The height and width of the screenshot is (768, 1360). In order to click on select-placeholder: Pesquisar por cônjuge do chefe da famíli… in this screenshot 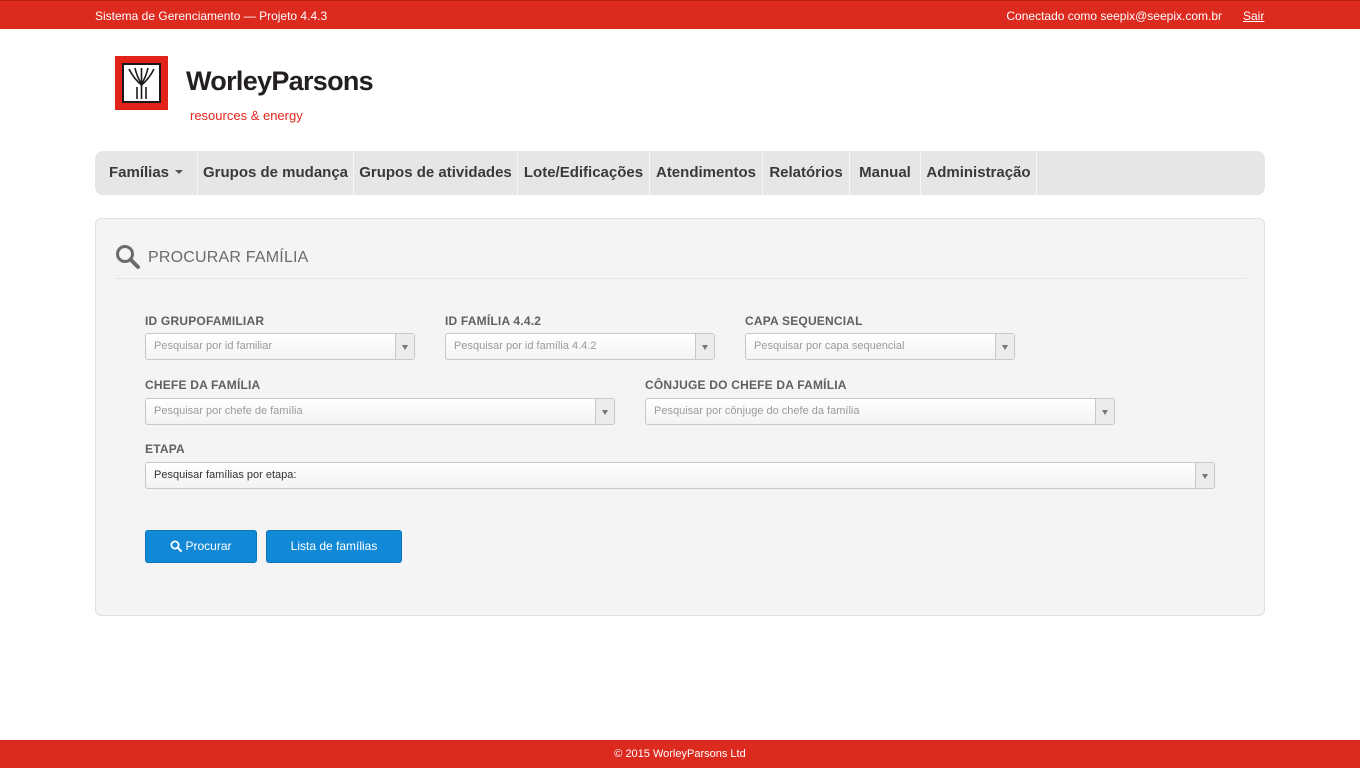, I will do `click(757, 411)`.